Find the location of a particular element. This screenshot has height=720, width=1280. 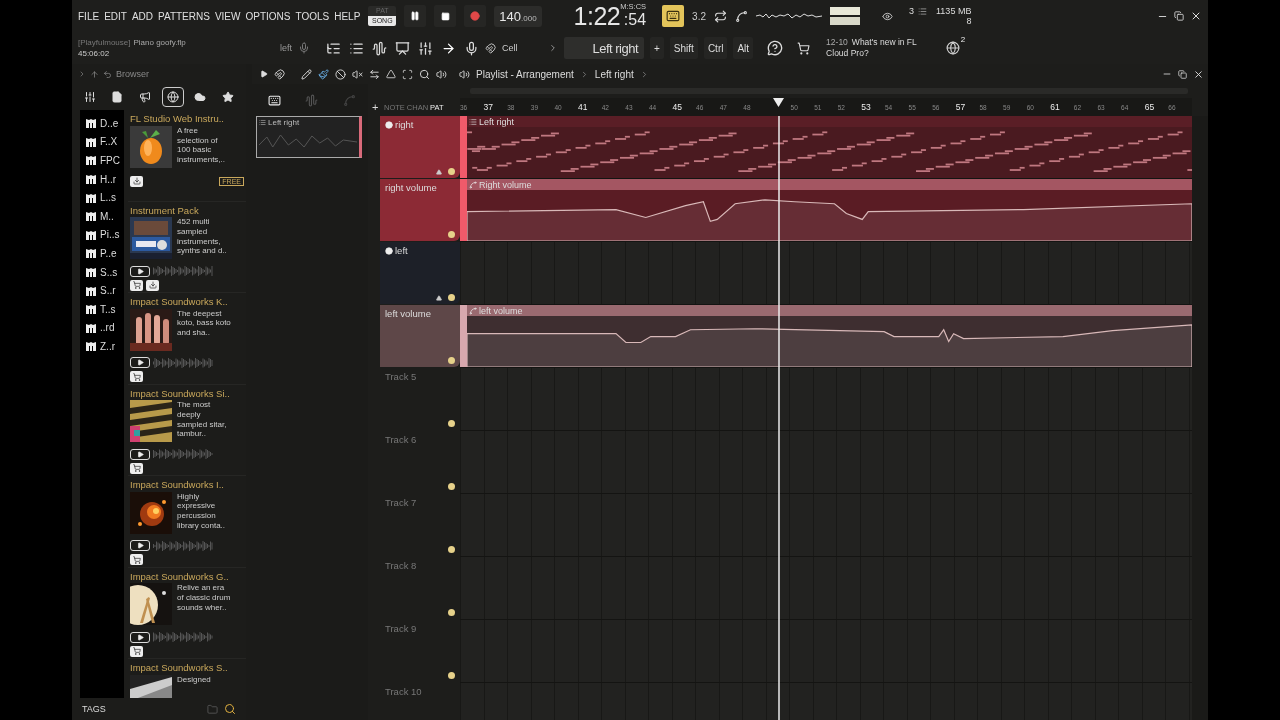

product-description: The deepest koto, bass koto and sha.. is located at coordinates (204, 324).